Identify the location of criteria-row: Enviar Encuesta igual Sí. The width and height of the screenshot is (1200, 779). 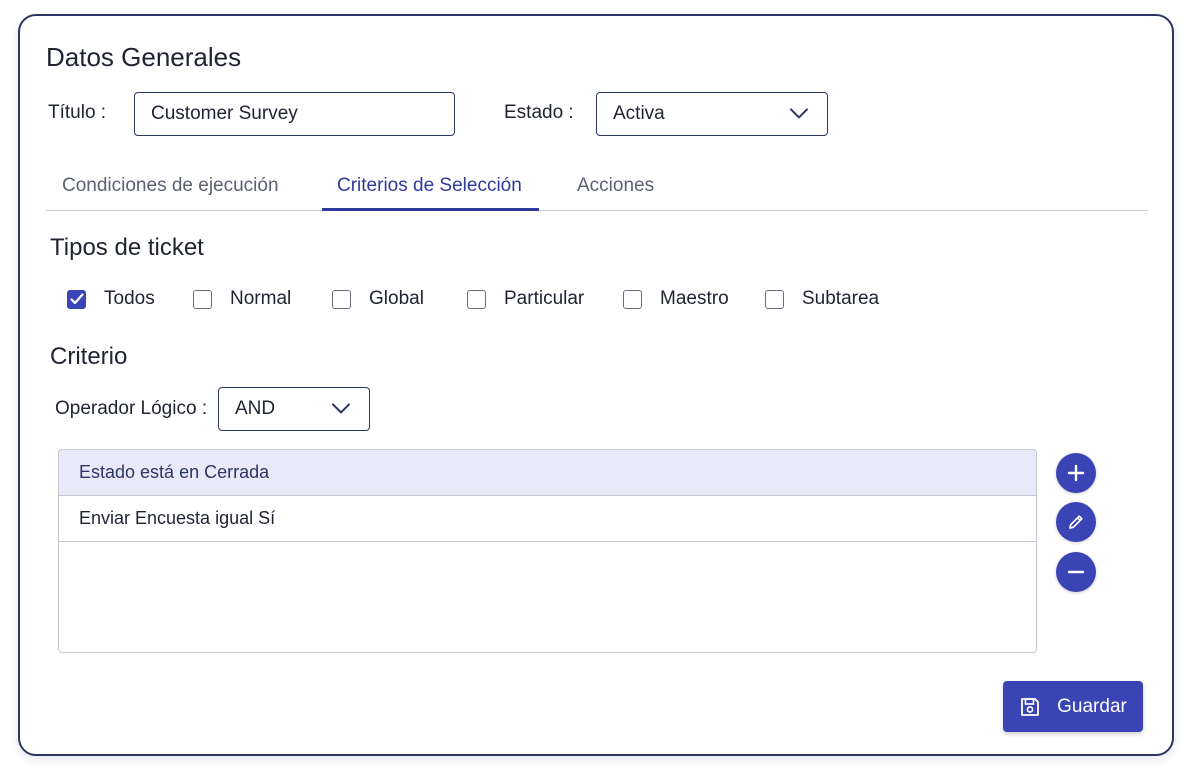
(547, 519).